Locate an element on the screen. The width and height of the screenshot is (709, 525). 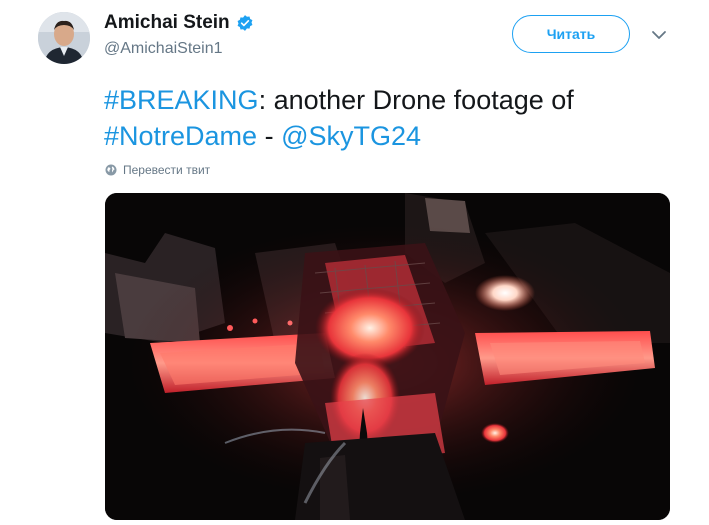
follow-button: Читать is located at coordinates (571, 34).